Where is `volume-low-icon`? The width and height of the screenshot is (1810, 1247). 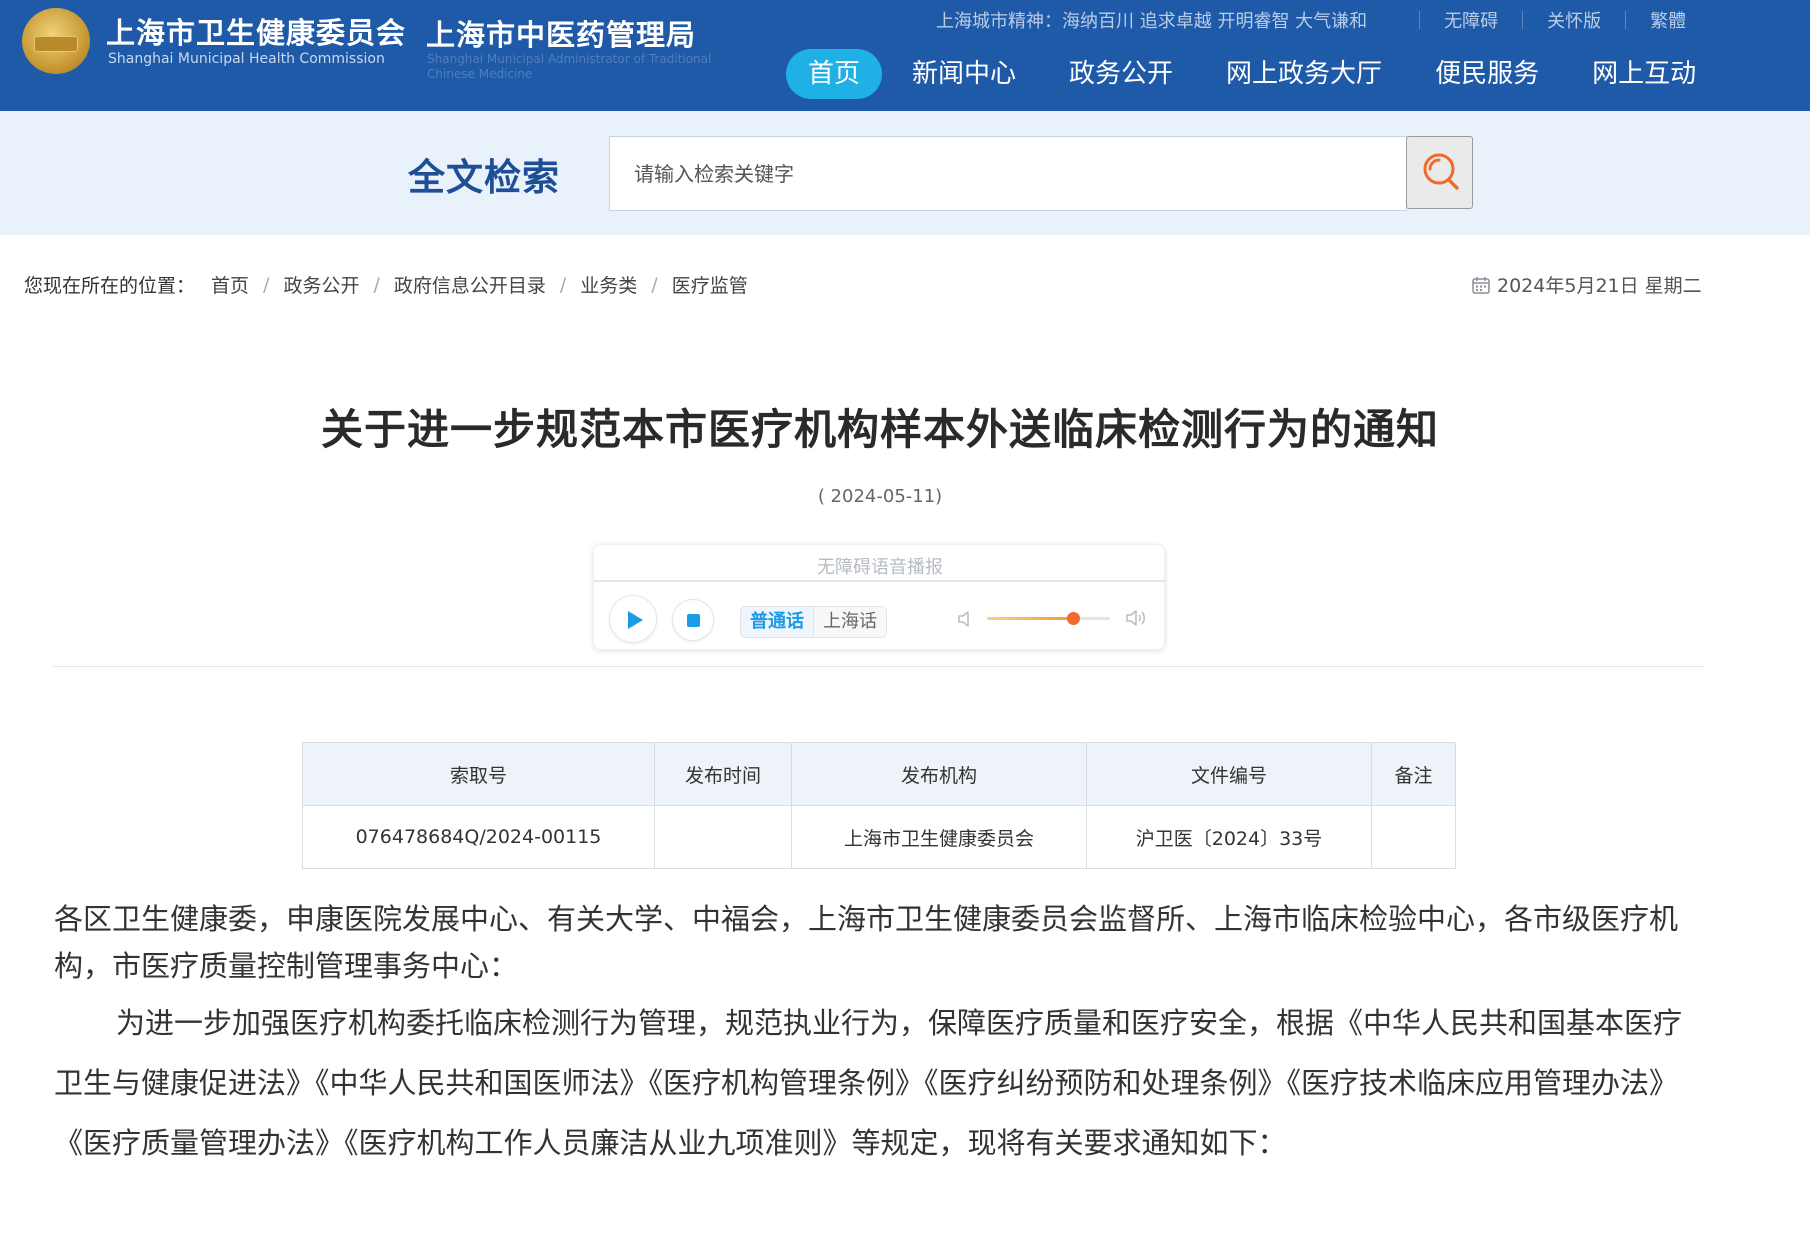
volume-low-icon is located at coordinates (966, 619).